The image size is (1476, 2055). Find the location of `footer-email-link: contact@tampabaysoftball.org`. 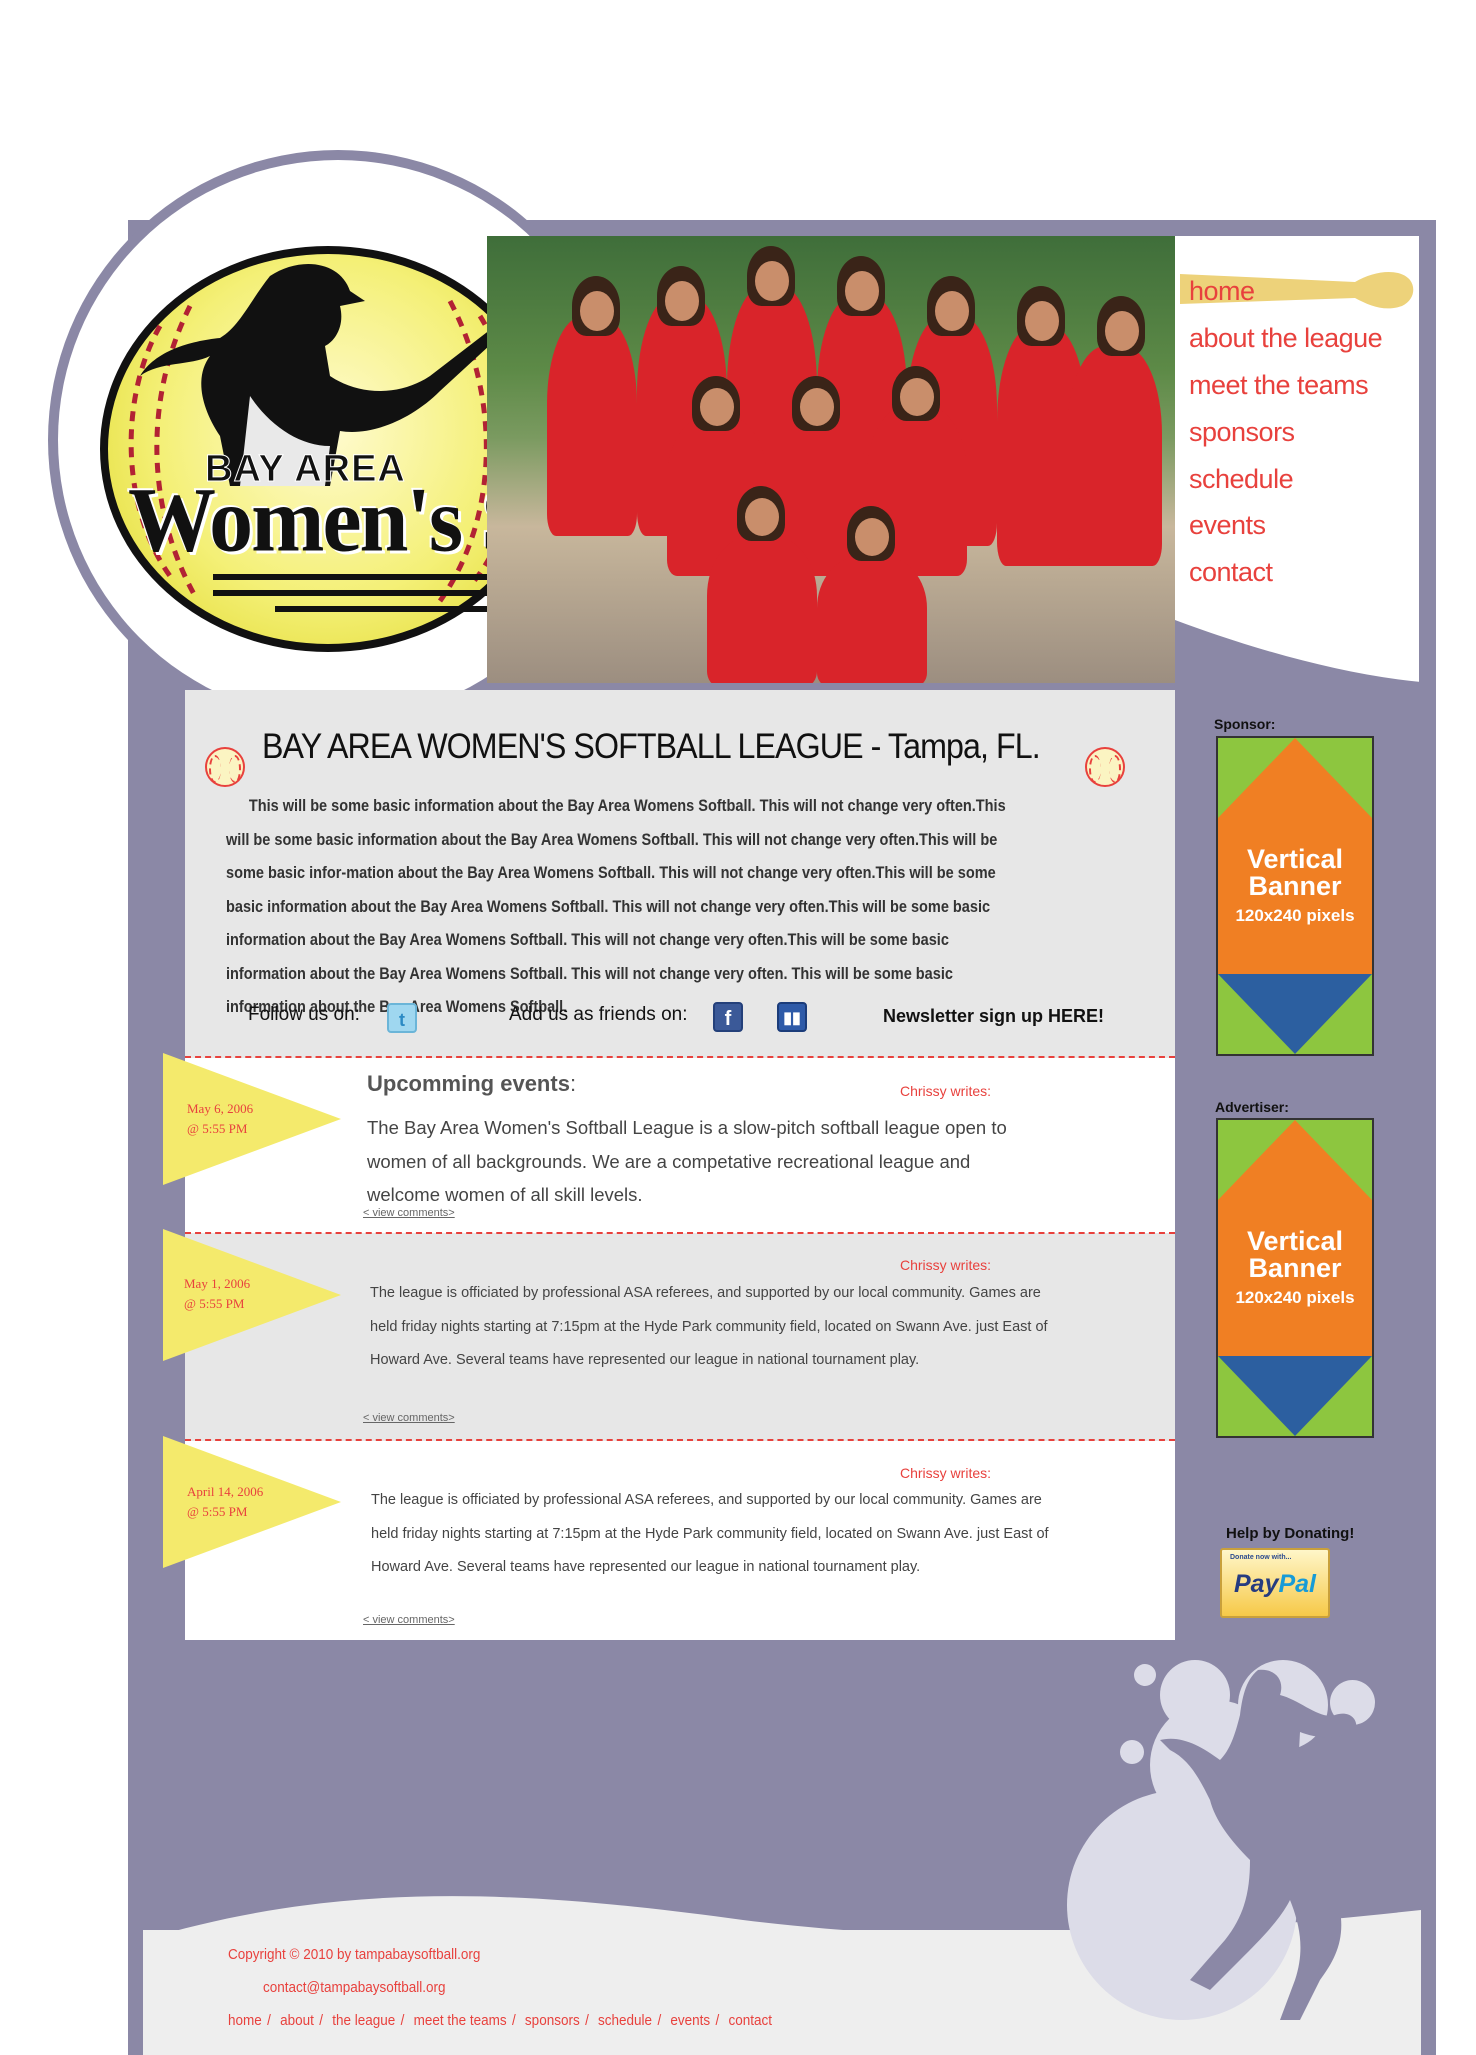

footer-email-link: contact@tampabaysoftball.org is located at coordinates (354, 1987).